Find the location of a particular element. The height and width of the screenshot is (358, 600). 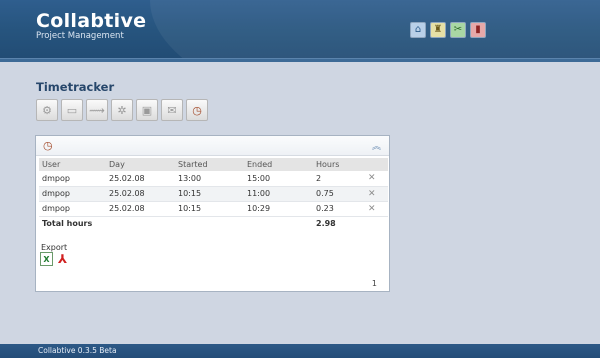

column-hours: Hours is located at coordinates (339, 164).